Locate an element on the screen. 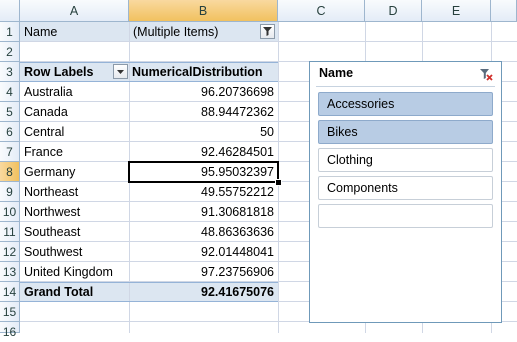  grand-total-label: Grand Total is located at coordinates (59, 292).